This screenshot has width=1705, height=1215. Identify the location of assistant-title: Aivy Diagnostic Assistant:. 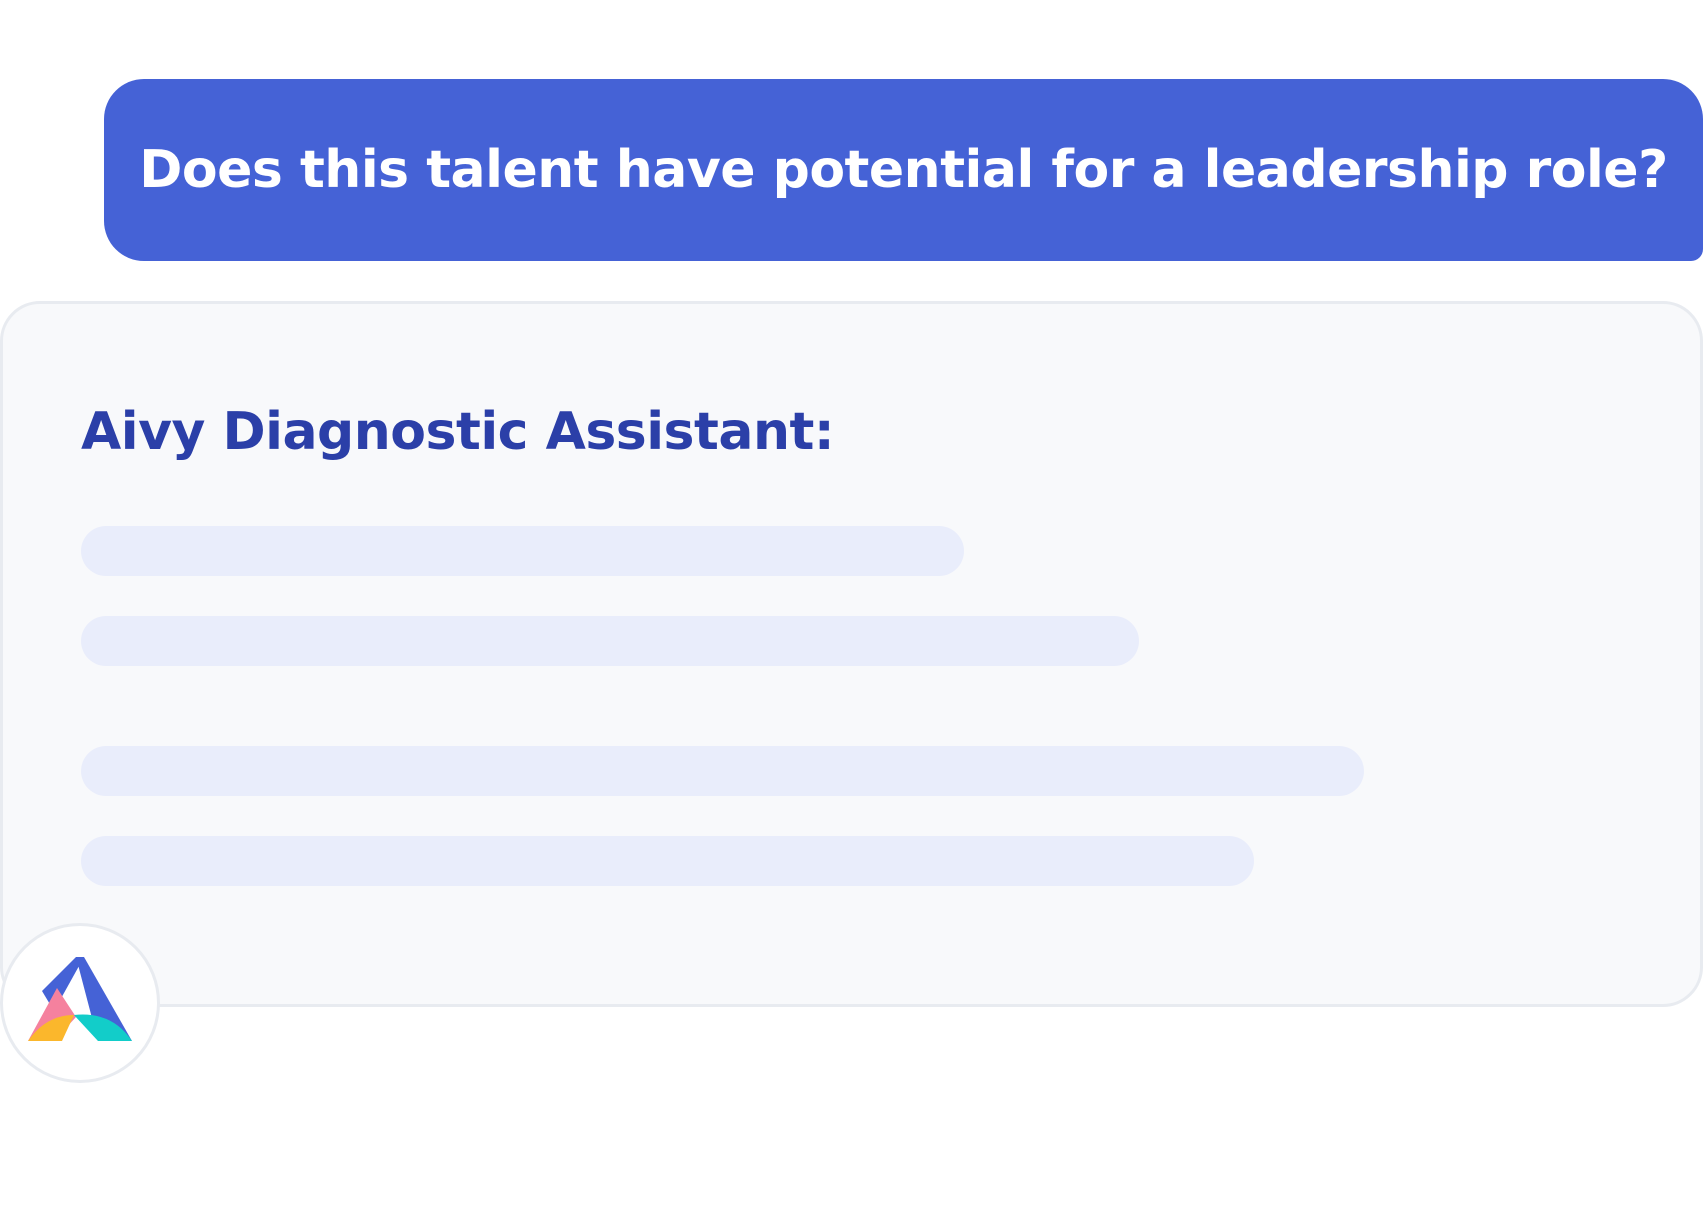
(458, 432).